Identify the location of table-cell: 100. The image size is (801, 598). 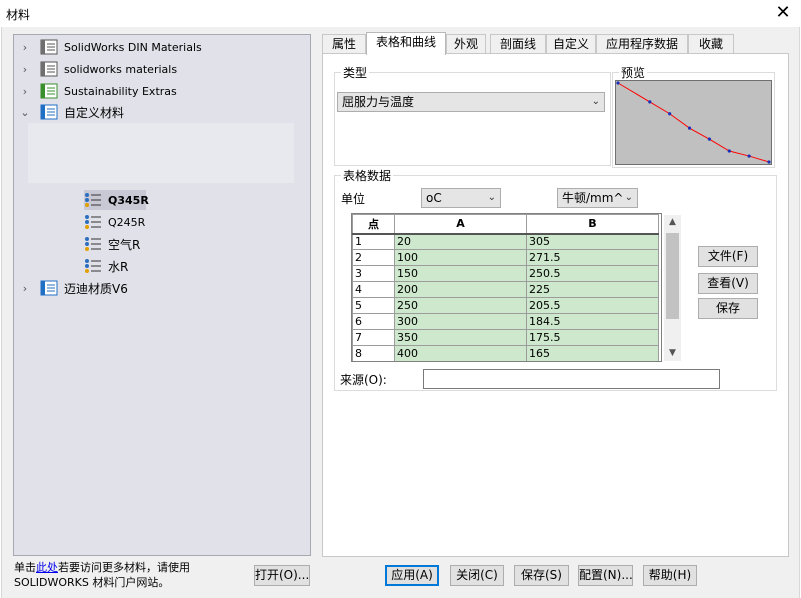
(460, 257).